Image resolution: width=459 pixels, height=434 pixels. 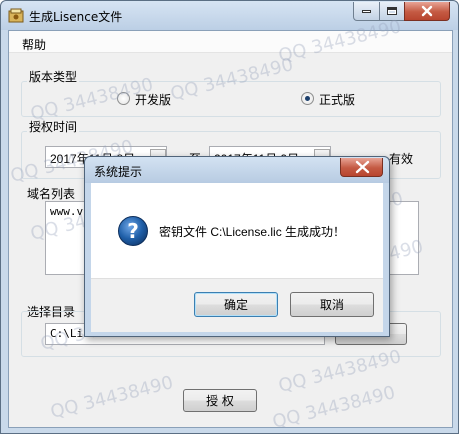 I want to click on close-button, so click(x=427, y=11).